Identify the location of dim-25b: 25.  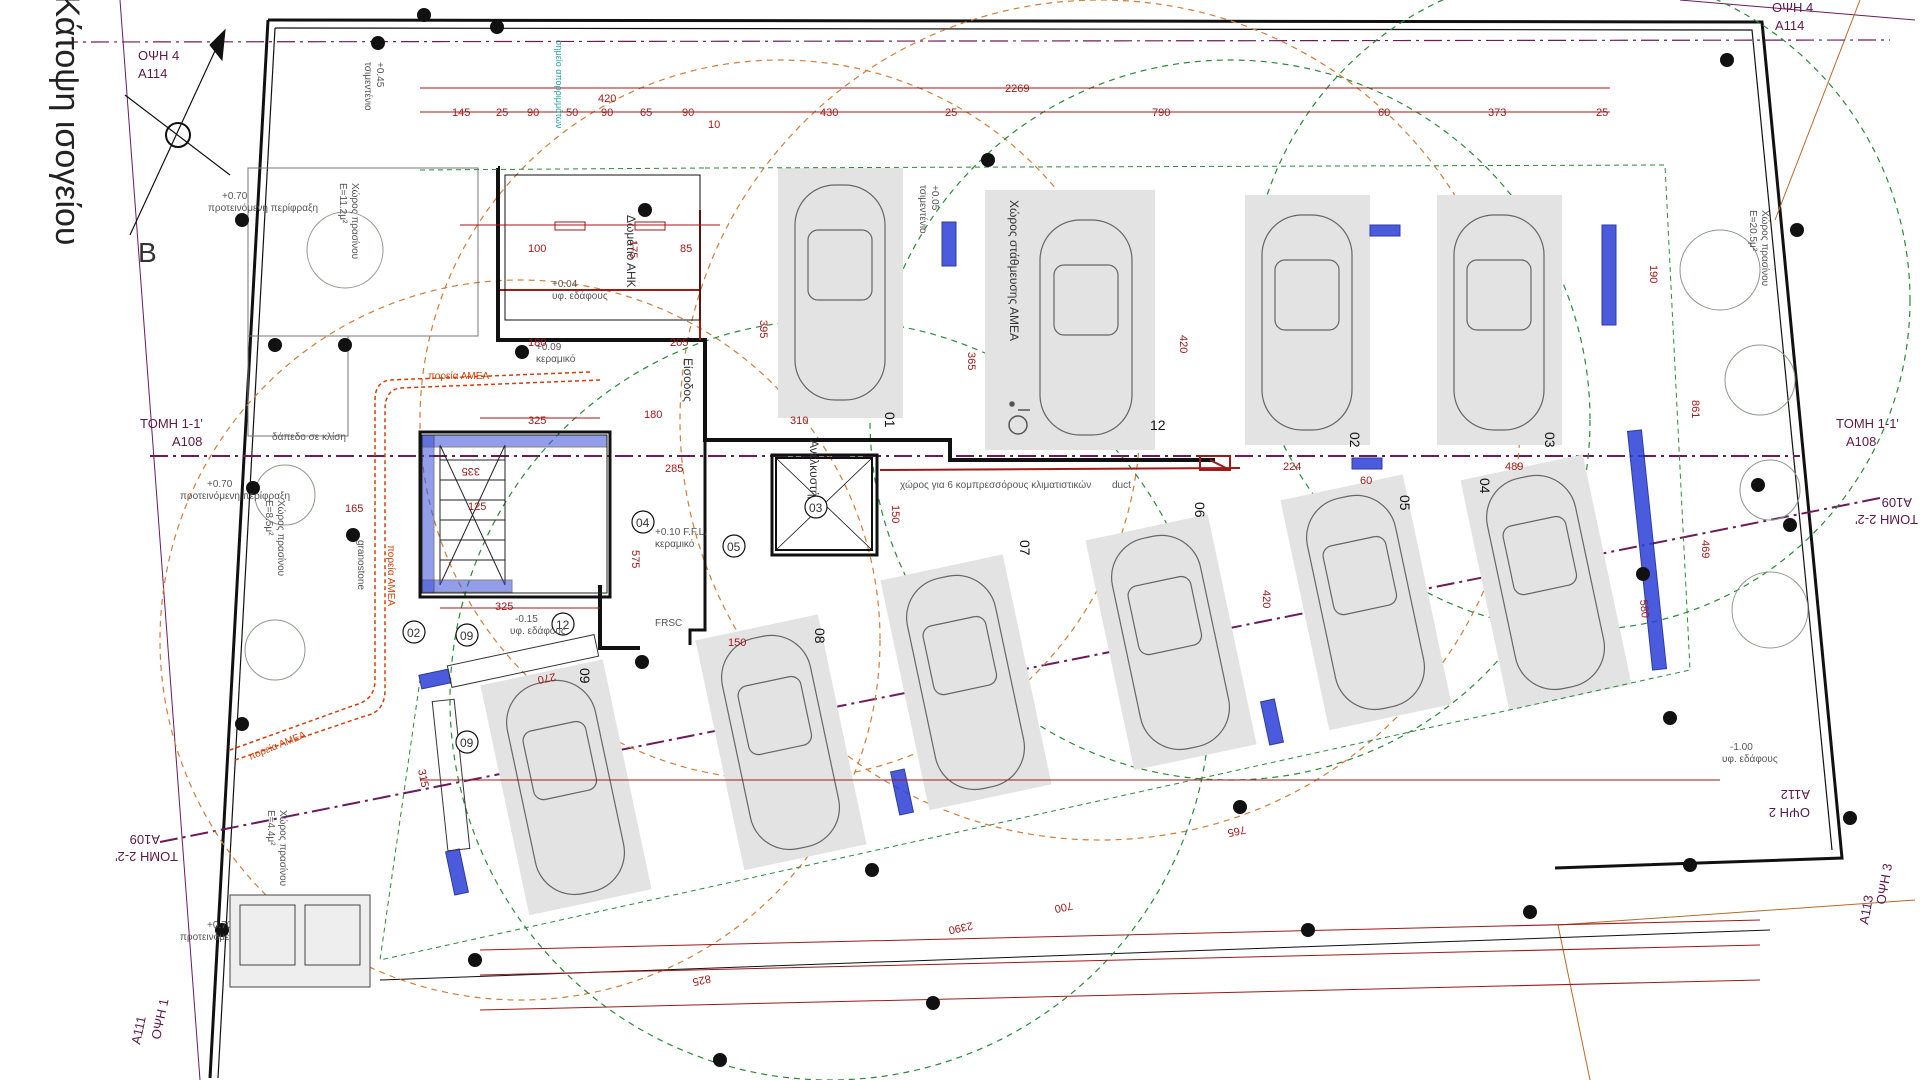
(951, 113).